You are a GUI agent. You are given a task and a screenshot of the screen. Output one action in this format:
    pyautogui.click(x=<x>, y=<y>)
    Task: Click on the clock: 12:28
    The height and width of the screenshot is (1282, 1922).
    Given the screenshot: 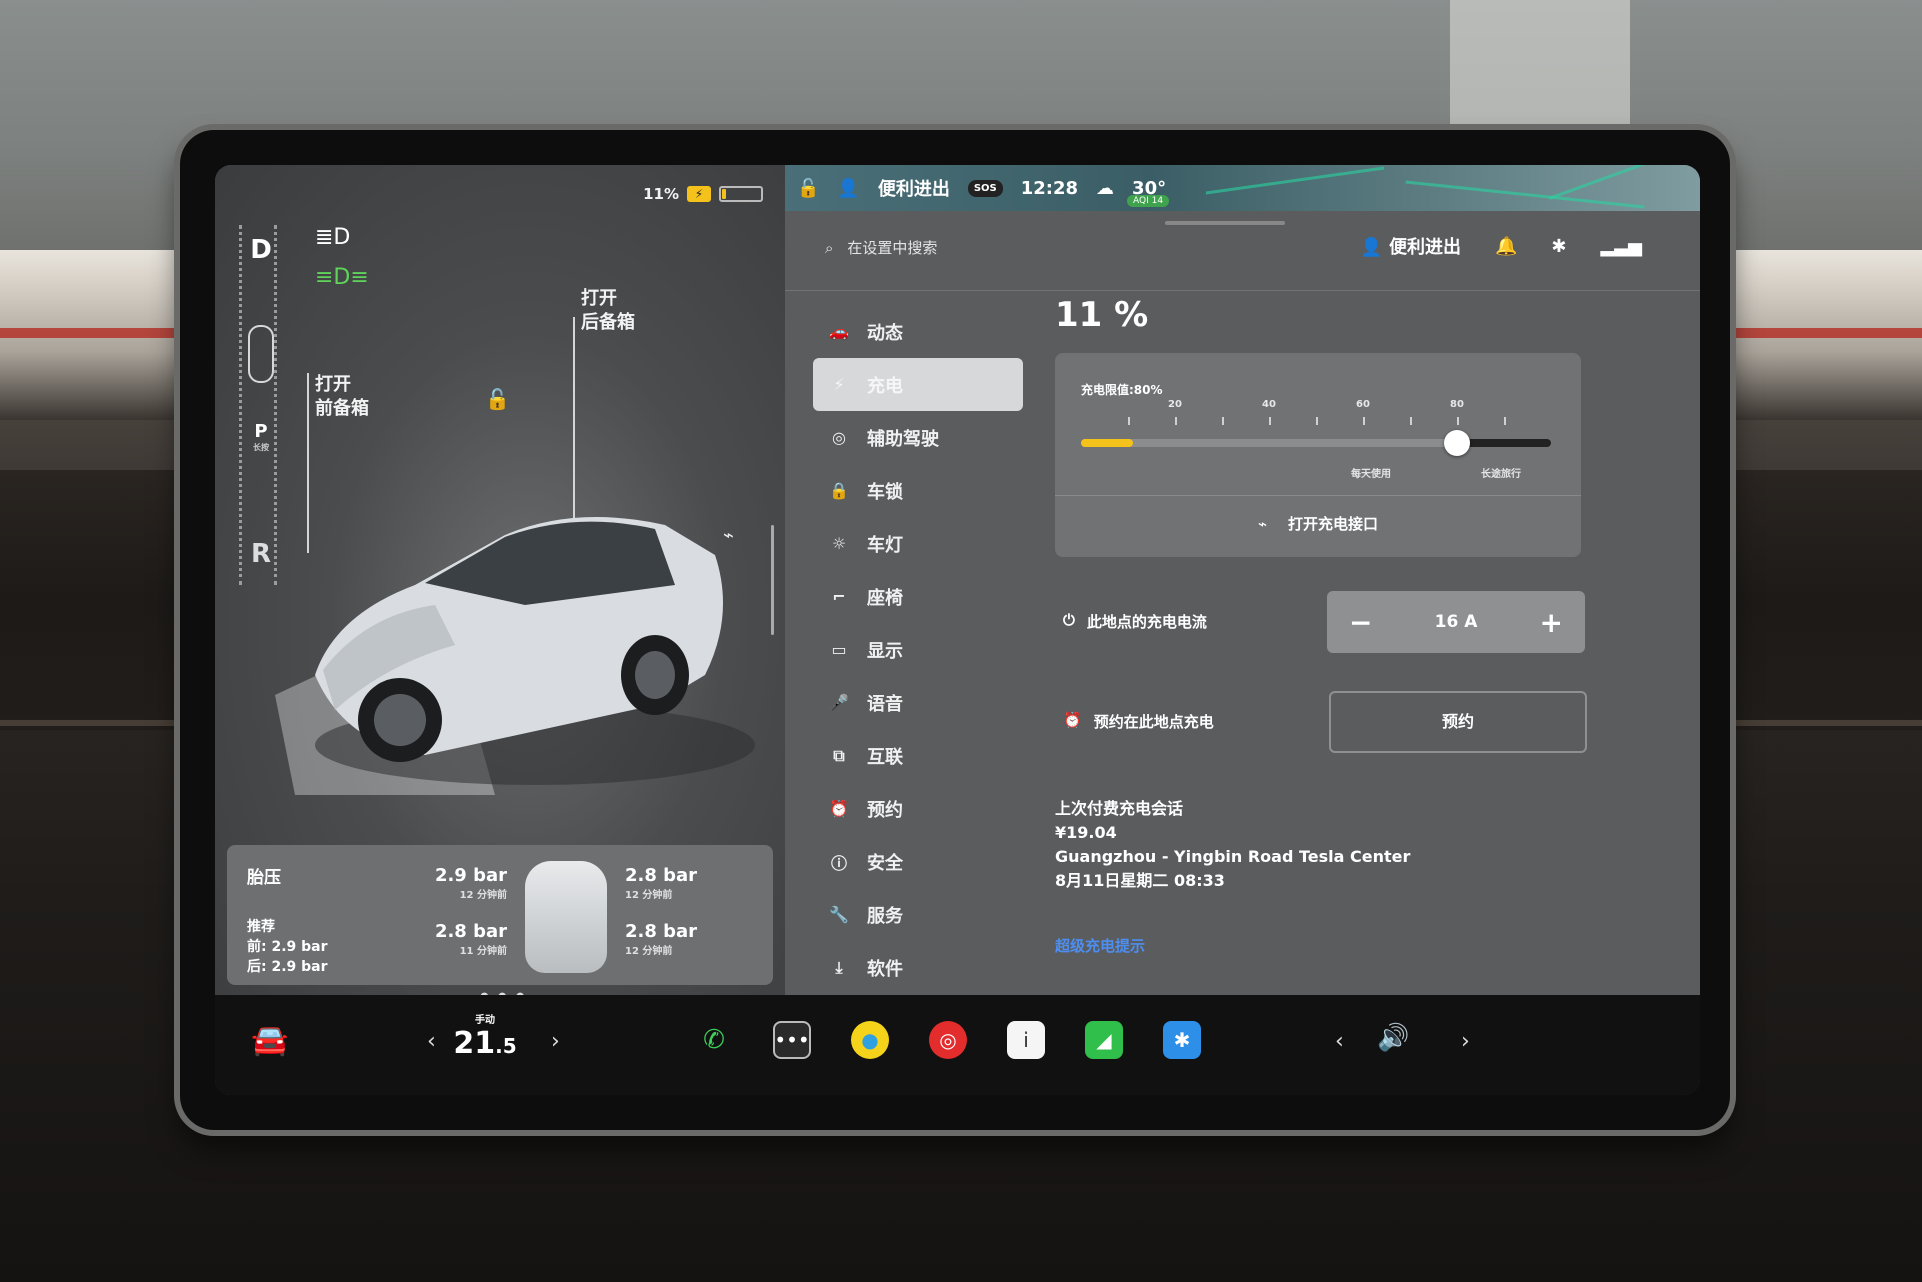 What is the action you would take?
    pyautogui.click(x=1049, y=188)
    